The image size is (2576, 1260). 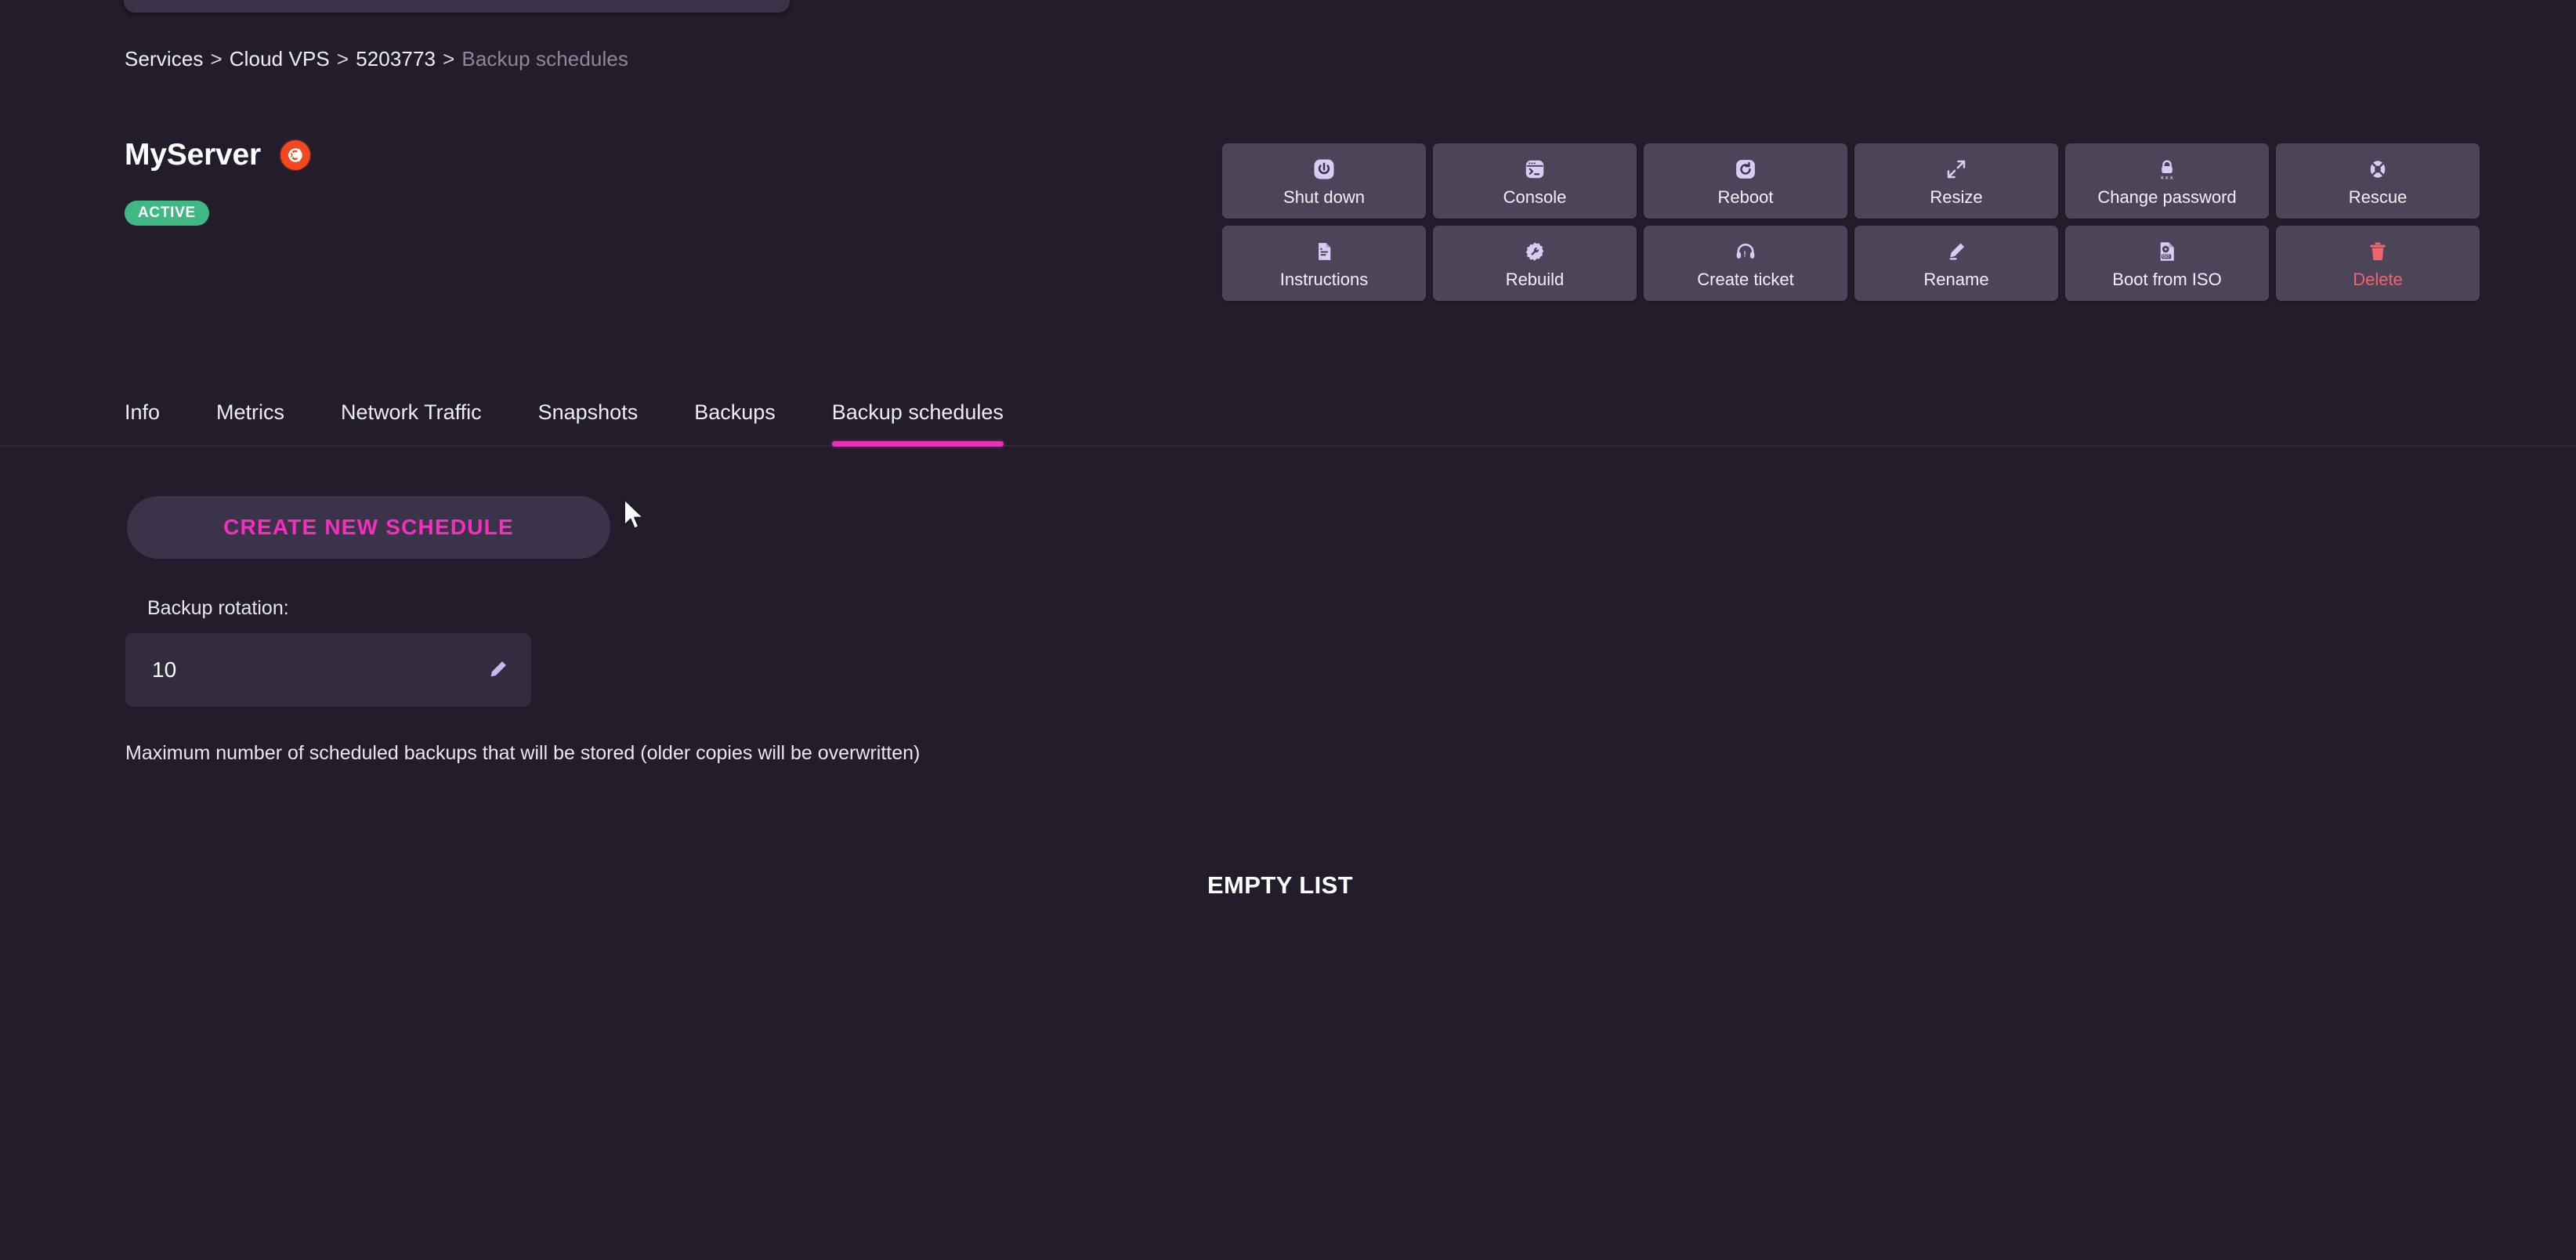 I want to click on breadcrumb-item-current: Backup schedules, so click(x=545, y=59).